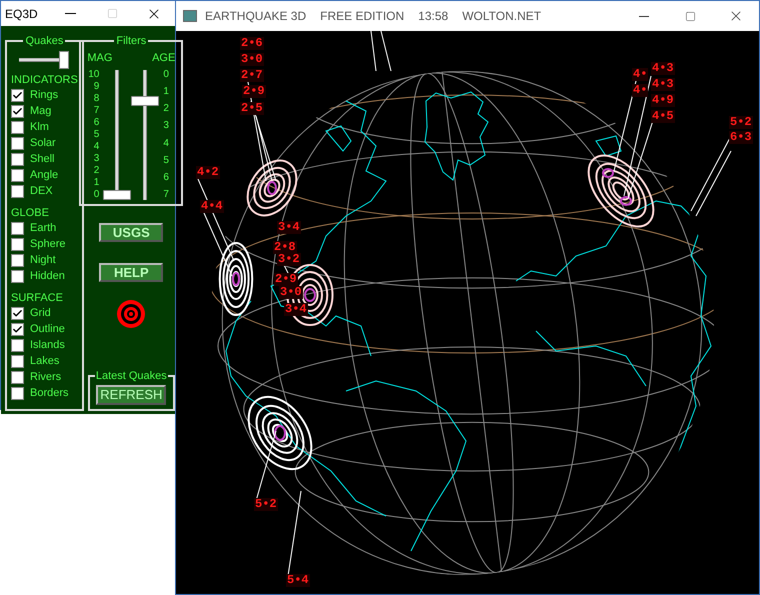  What do you see at coordinates (164, 58) in the screenshot?
I see `scale-heading: AGE` at bounding box center [164, 58].